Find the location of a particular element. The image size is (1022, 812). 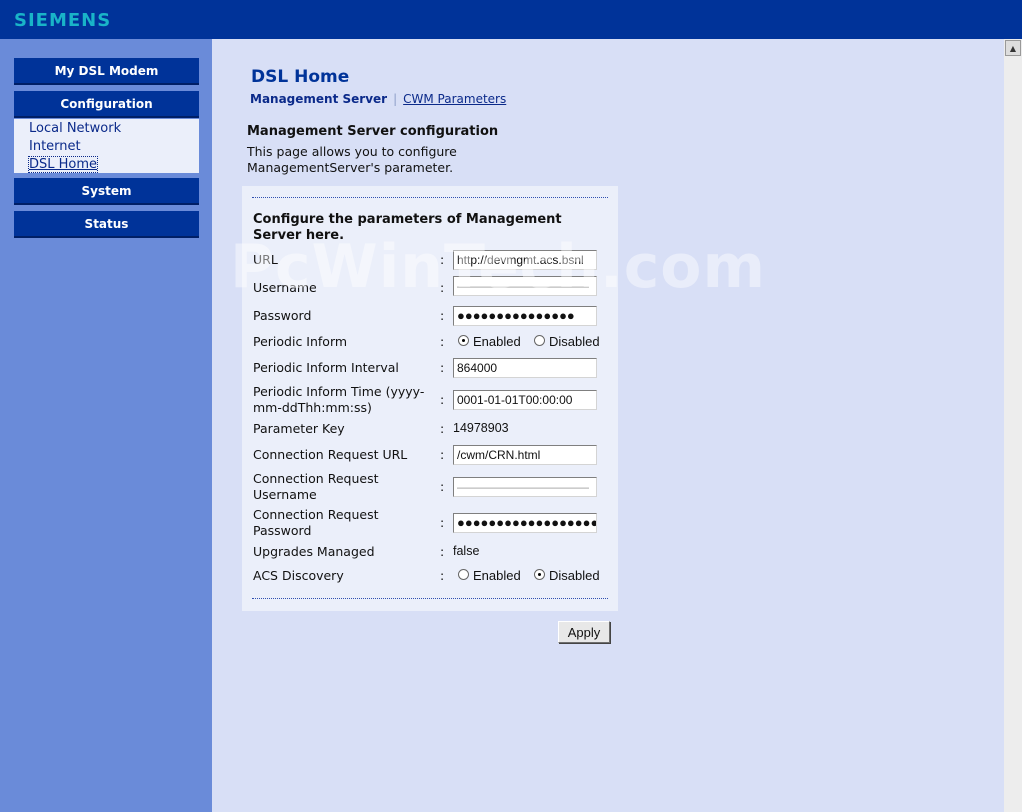

url-label: URL is located at coordinates (265, 259).